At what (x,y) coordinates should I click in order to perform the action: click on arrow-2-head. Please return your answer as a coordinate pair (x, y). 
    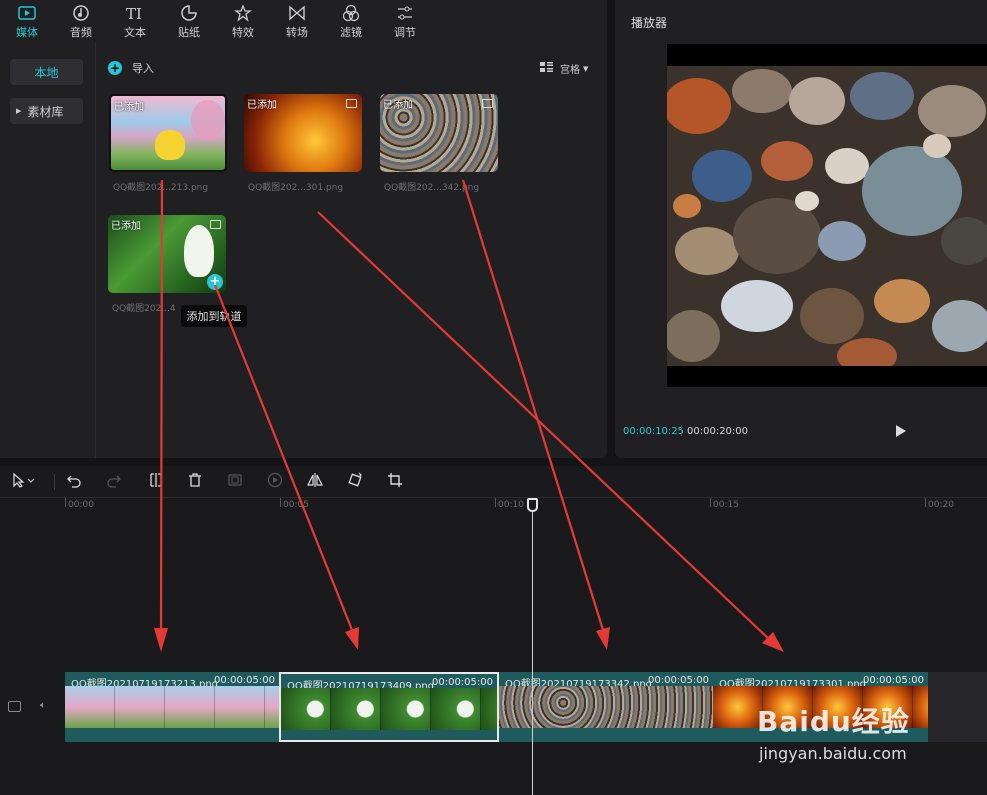
    Looking at the image, I should click on (352, 638).